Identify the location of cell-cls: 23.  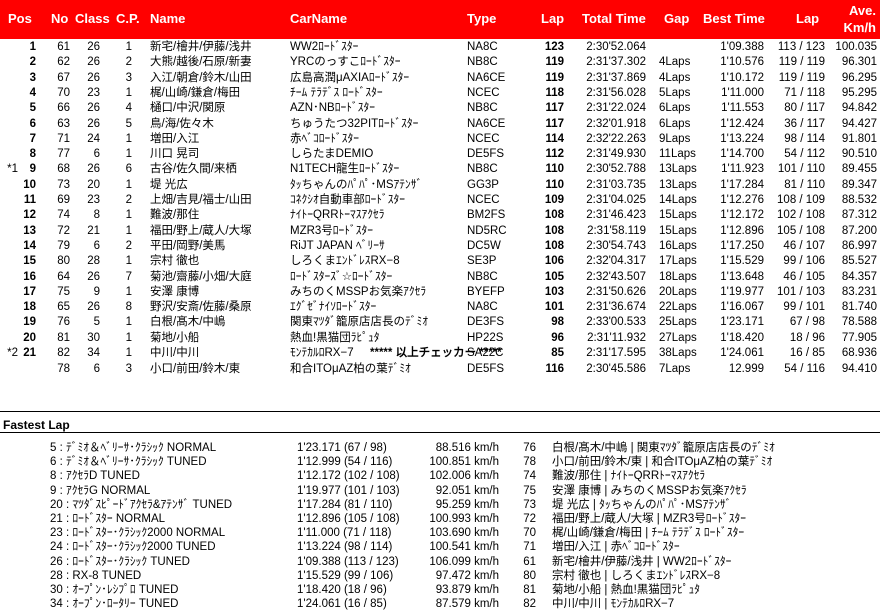
(93, 200).